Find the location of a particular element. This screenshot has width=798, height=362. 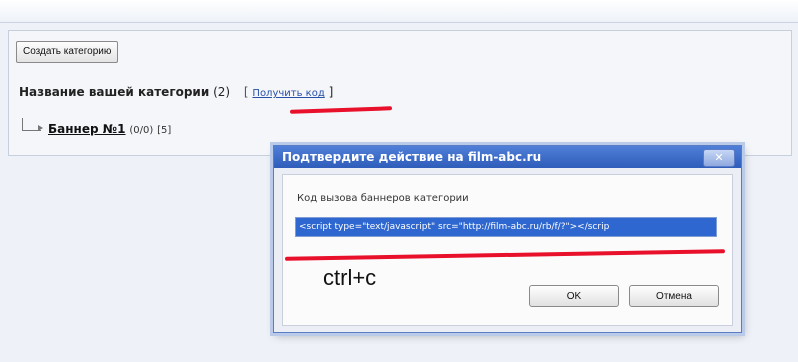

banner-name: Баннер №1 is located at coordinates (87, 129).